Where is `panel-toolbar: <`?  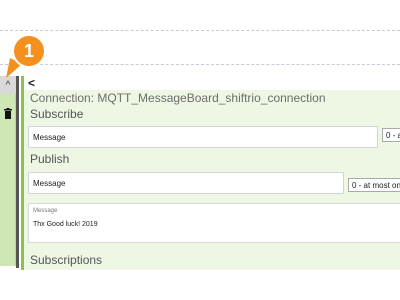
panel-toolbar: < is located at coordinates (212, 83).